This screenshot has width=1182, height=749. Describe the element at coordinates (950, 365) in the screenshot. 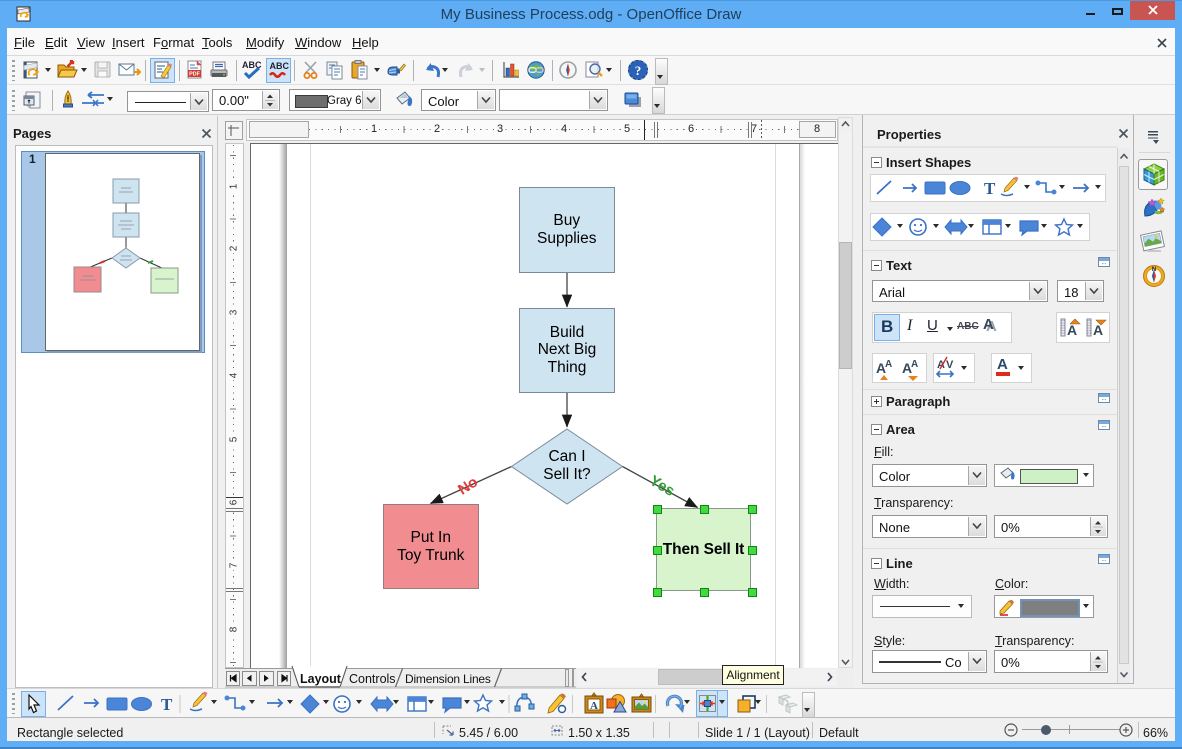

I see `svg-text: V` at that location.